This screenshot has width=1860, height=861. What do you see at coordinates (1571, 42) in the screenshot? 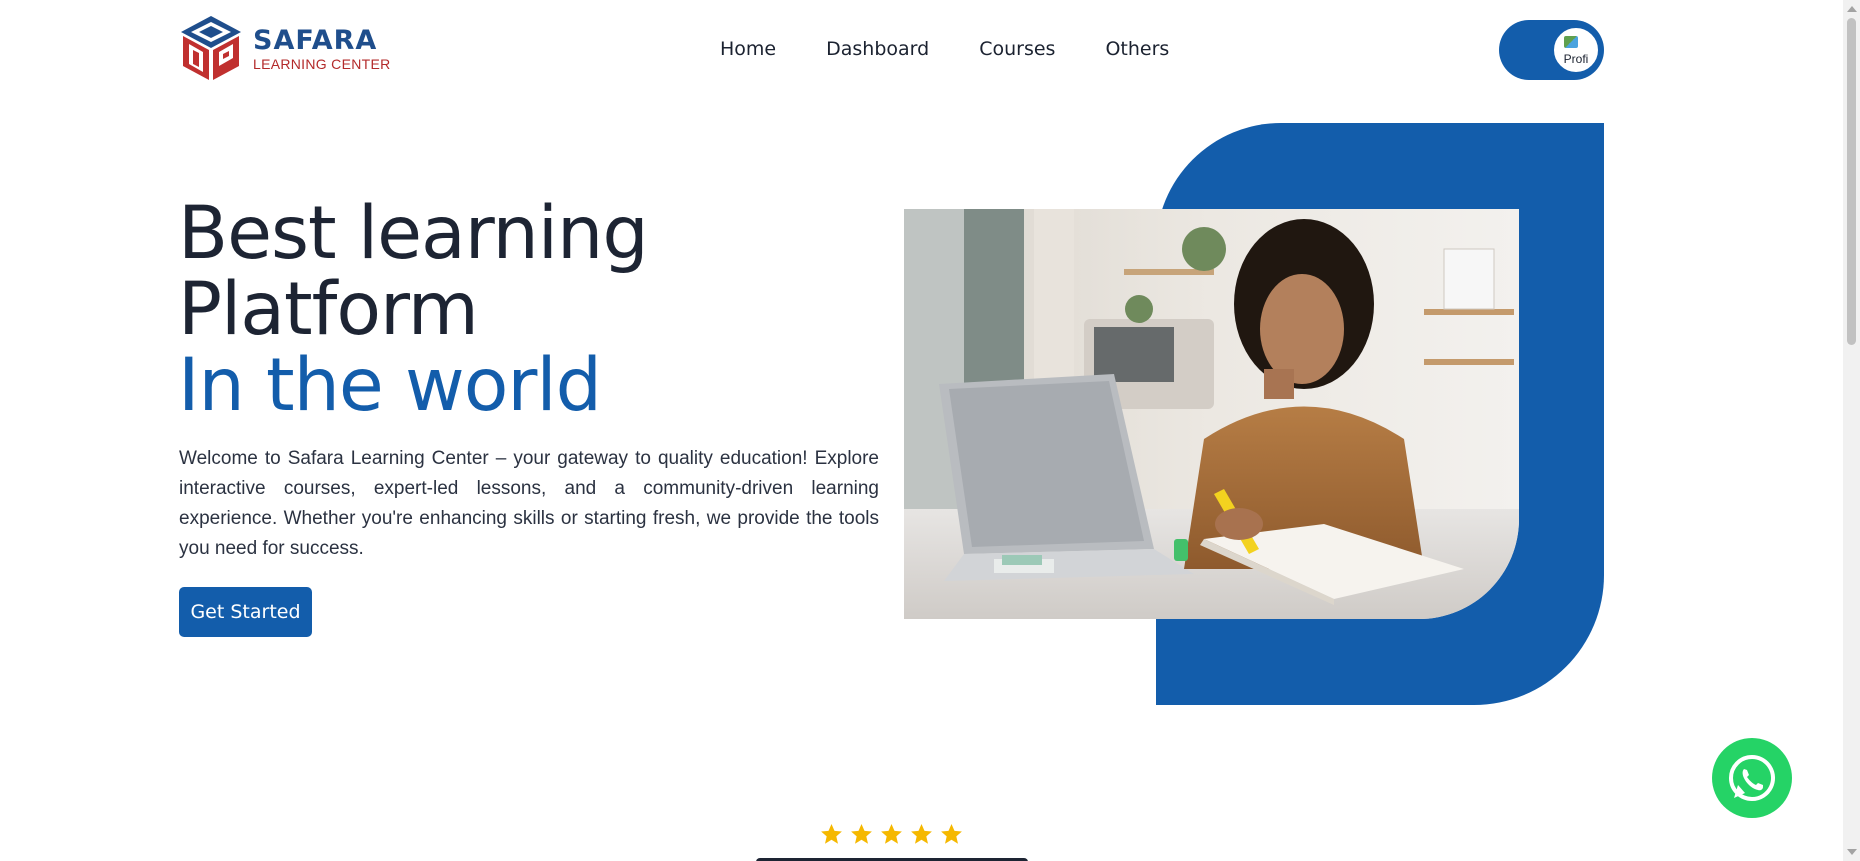
I see `broken-image-icon` at bounding box center [1571, 42].